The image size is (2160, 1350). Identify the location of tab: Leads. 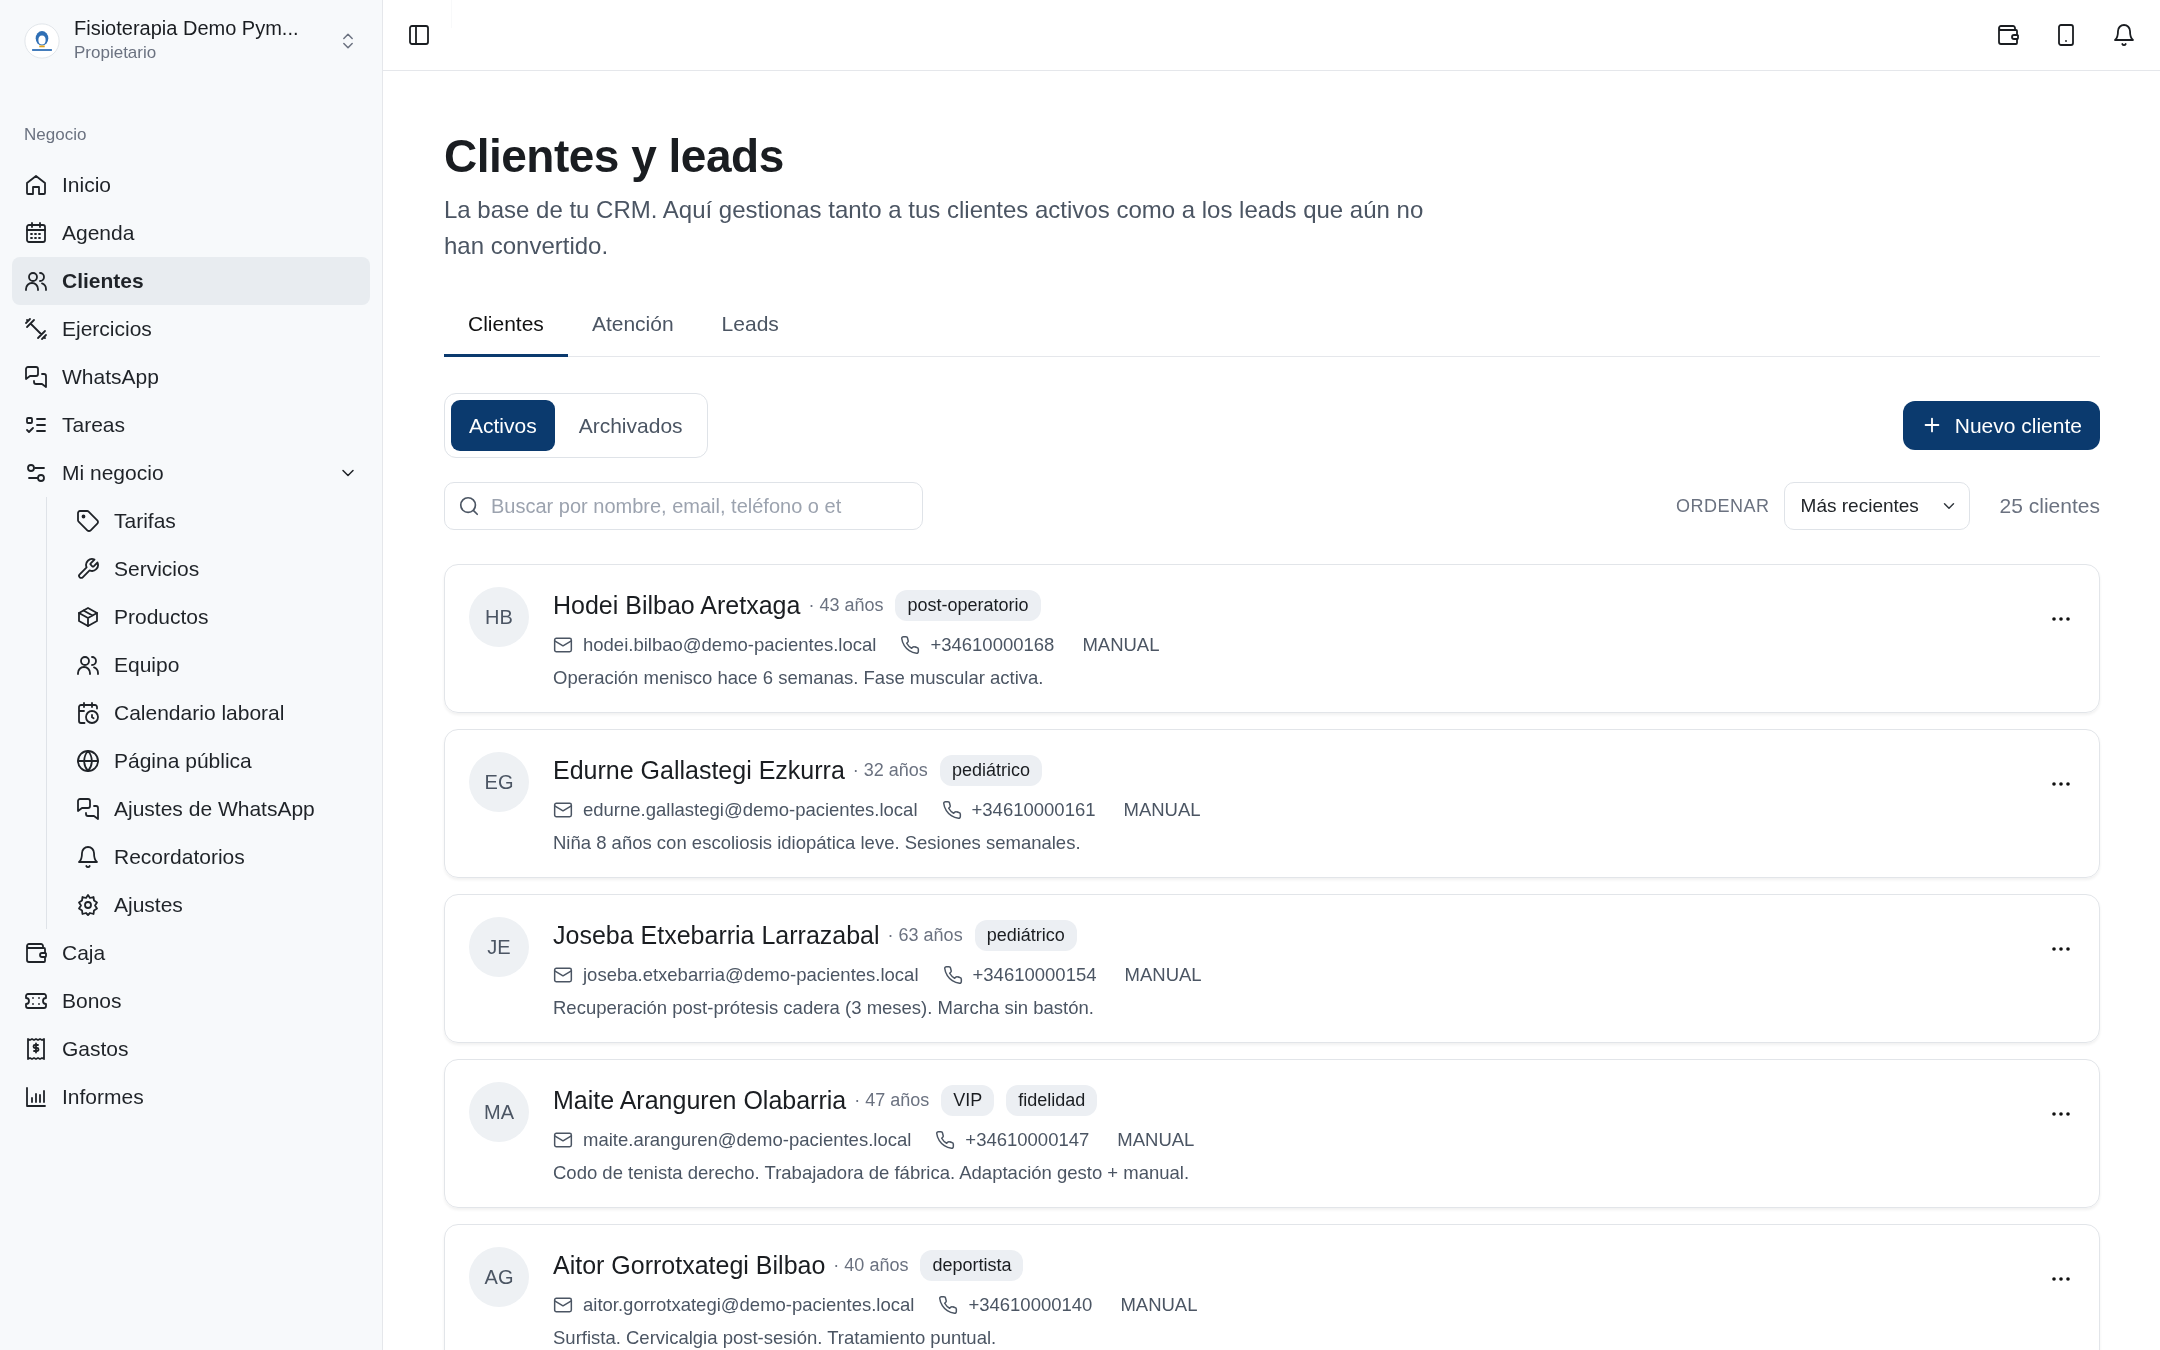
(750, 325).